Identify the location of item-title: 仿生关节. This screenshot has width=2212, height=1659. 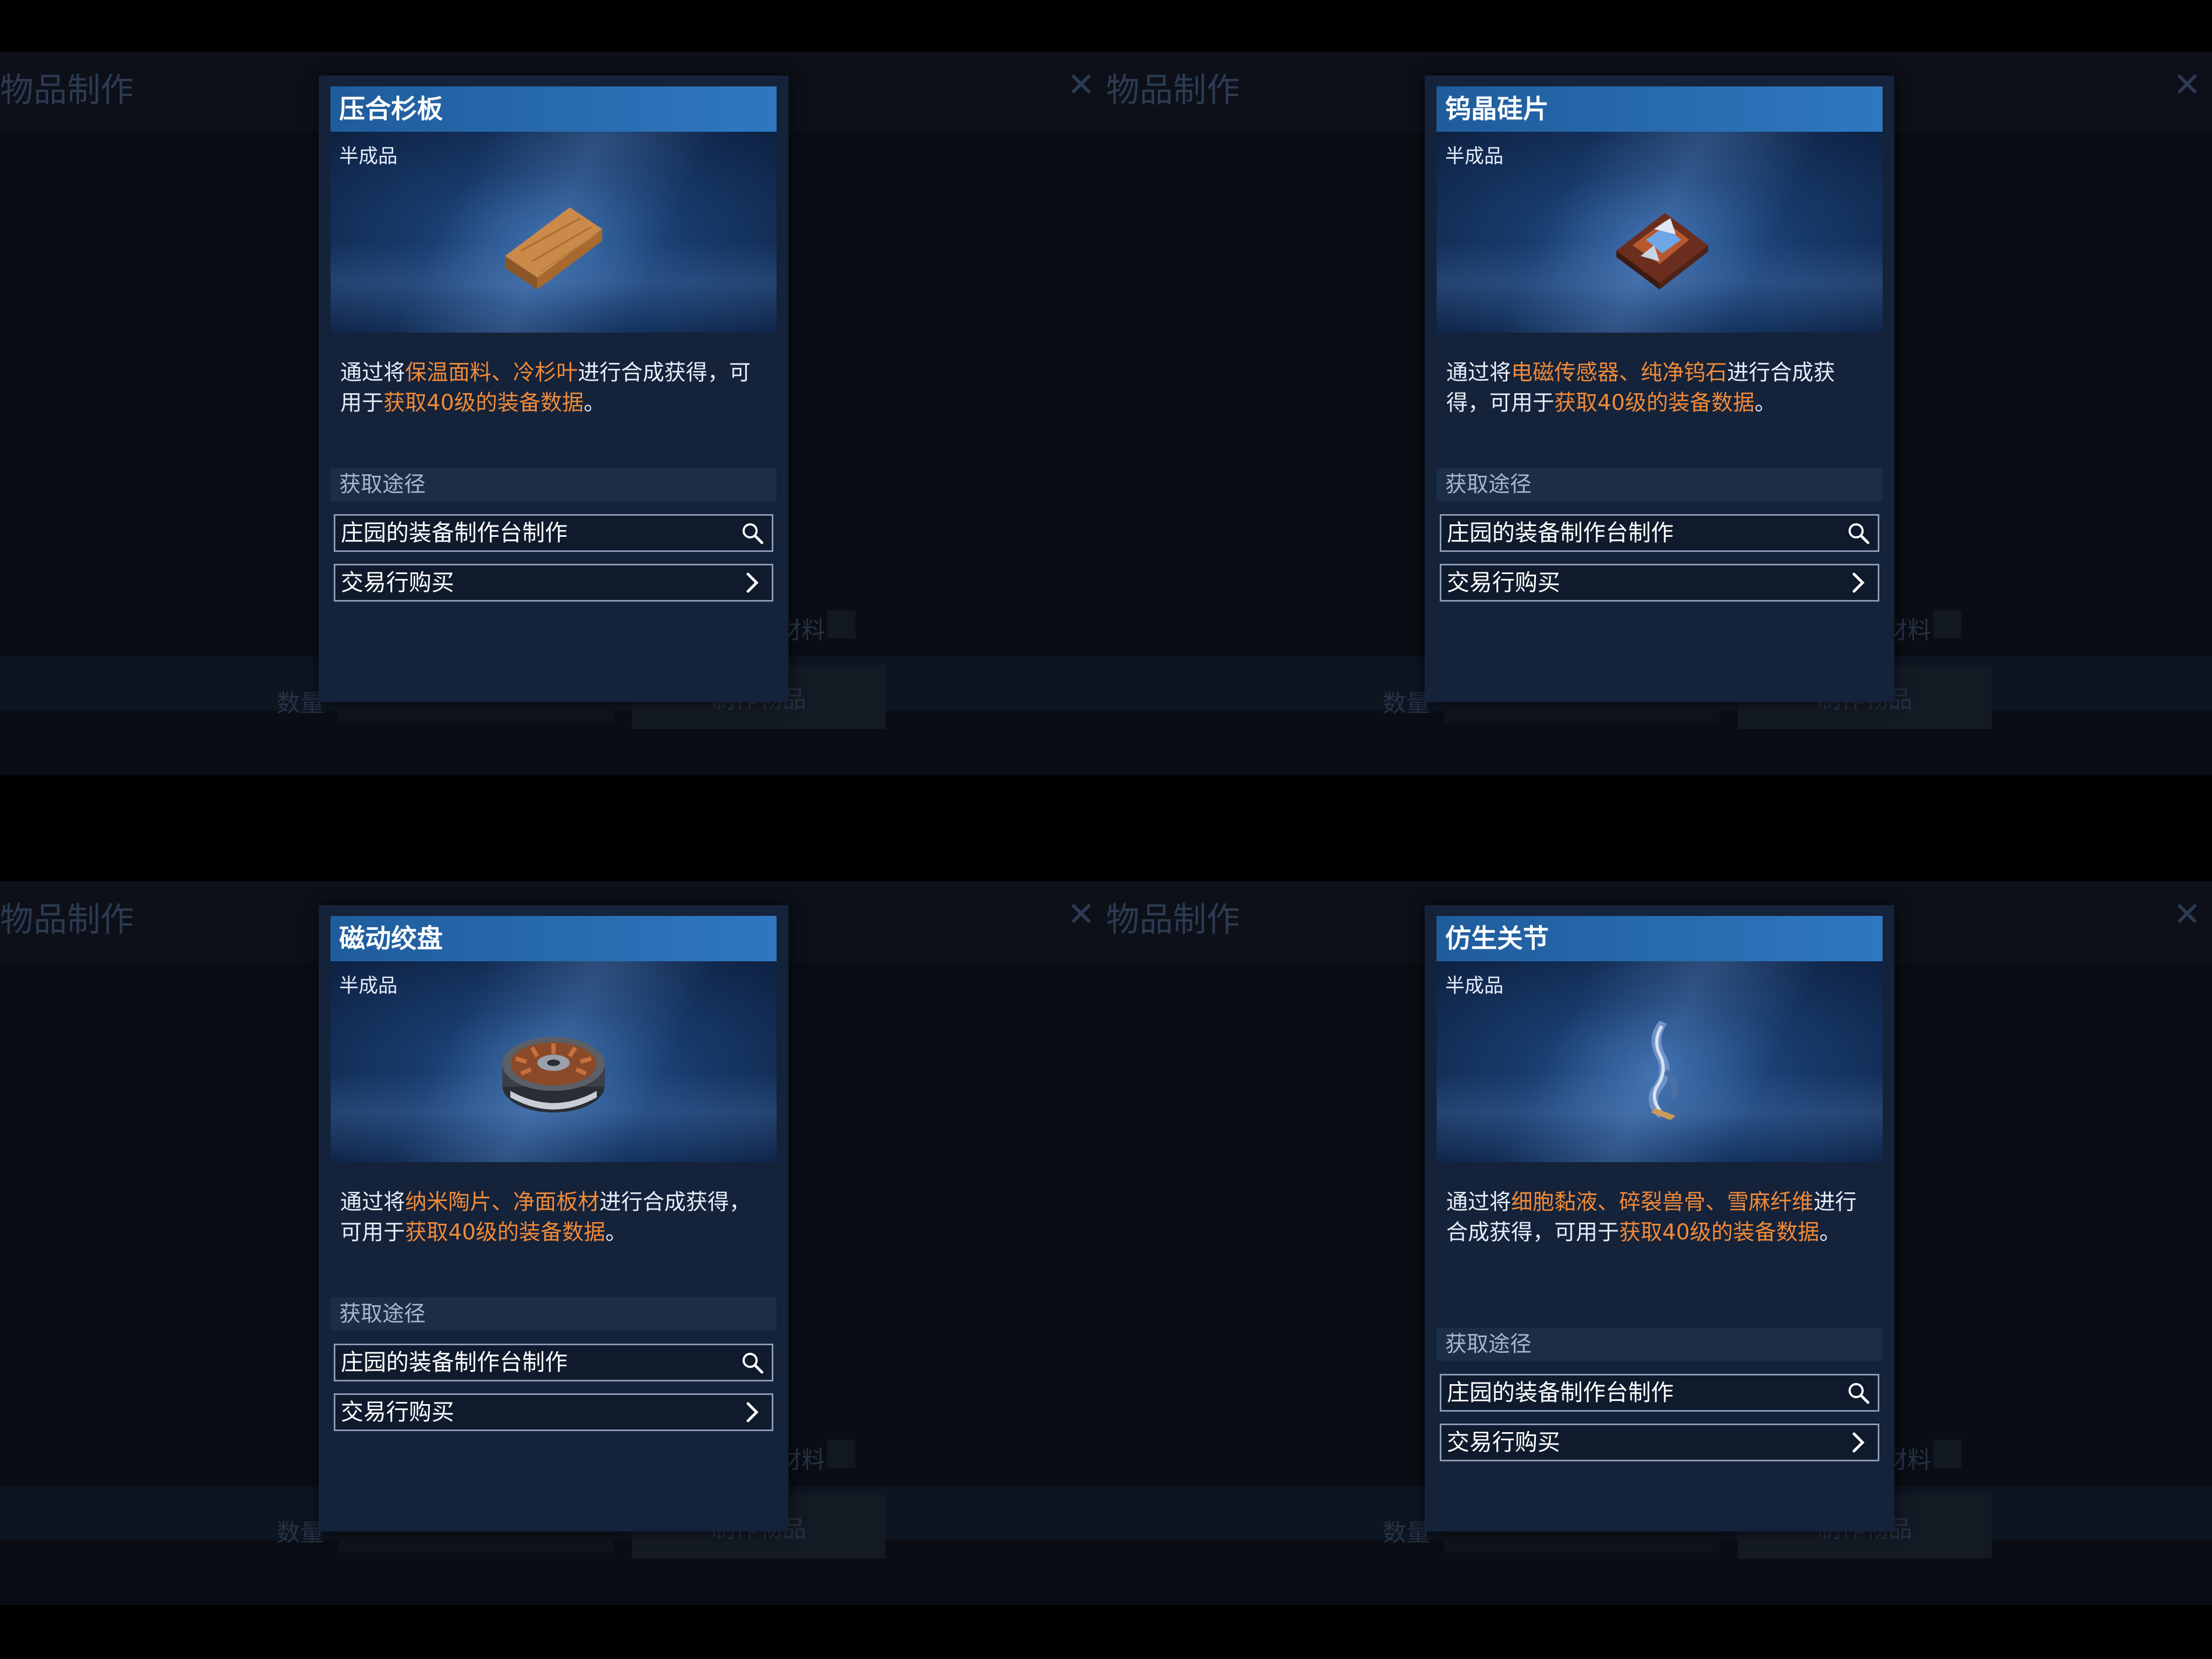
(1660, 938).